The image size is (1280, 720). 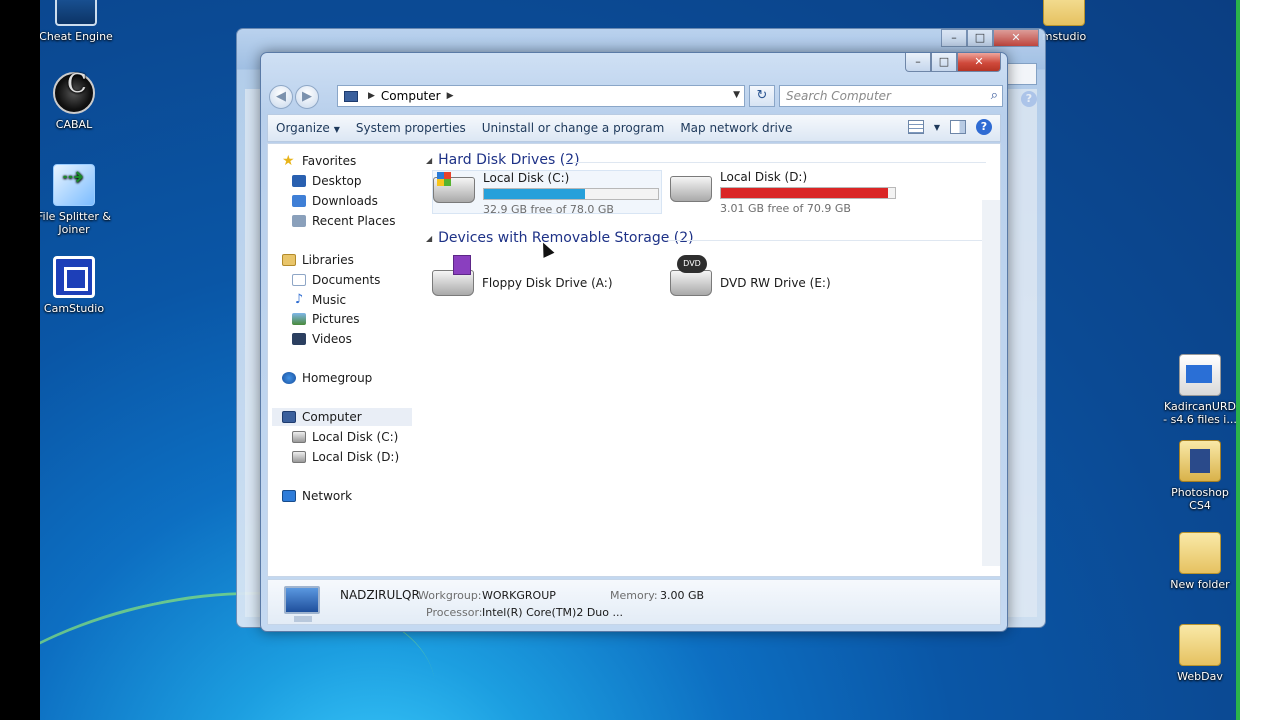 I want to click on drive-floppy-a: Floppy Disk Drive (A:), so click(x=547, y=281).